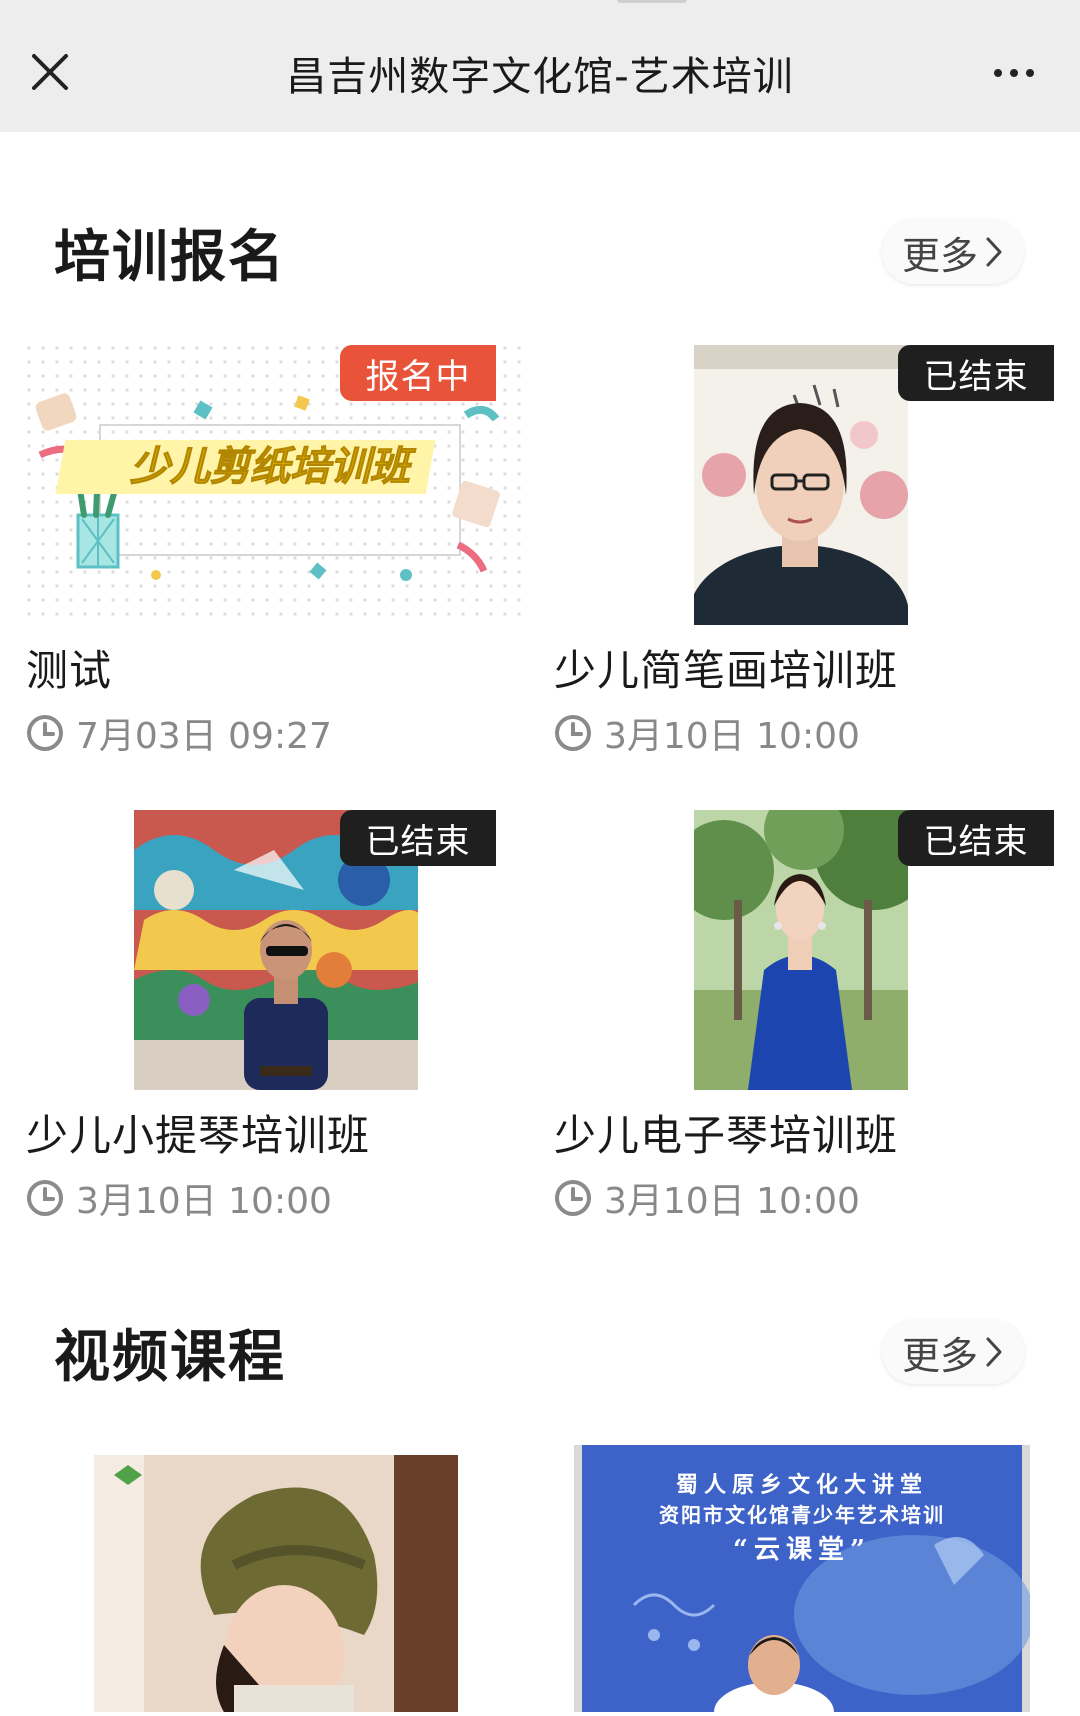  I want to click on status-notch, so click(652, 1).